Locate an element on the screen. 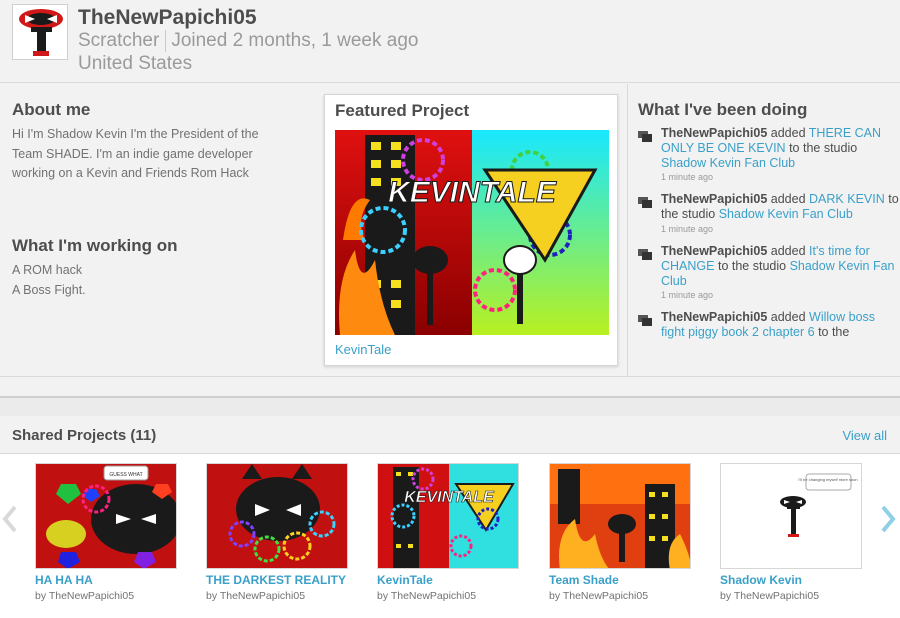 This screenshot has height=618, width=900. thumb-speech-text: I'll be changing myself more soon is located at coordinates (827, 479).